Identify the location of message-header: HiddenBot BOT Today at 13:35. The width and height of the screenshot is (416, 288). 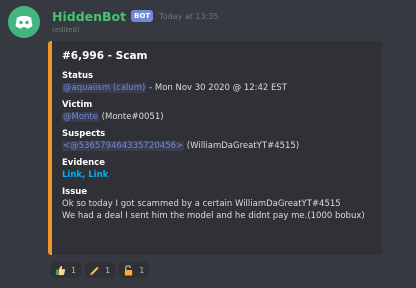
(135, 16).